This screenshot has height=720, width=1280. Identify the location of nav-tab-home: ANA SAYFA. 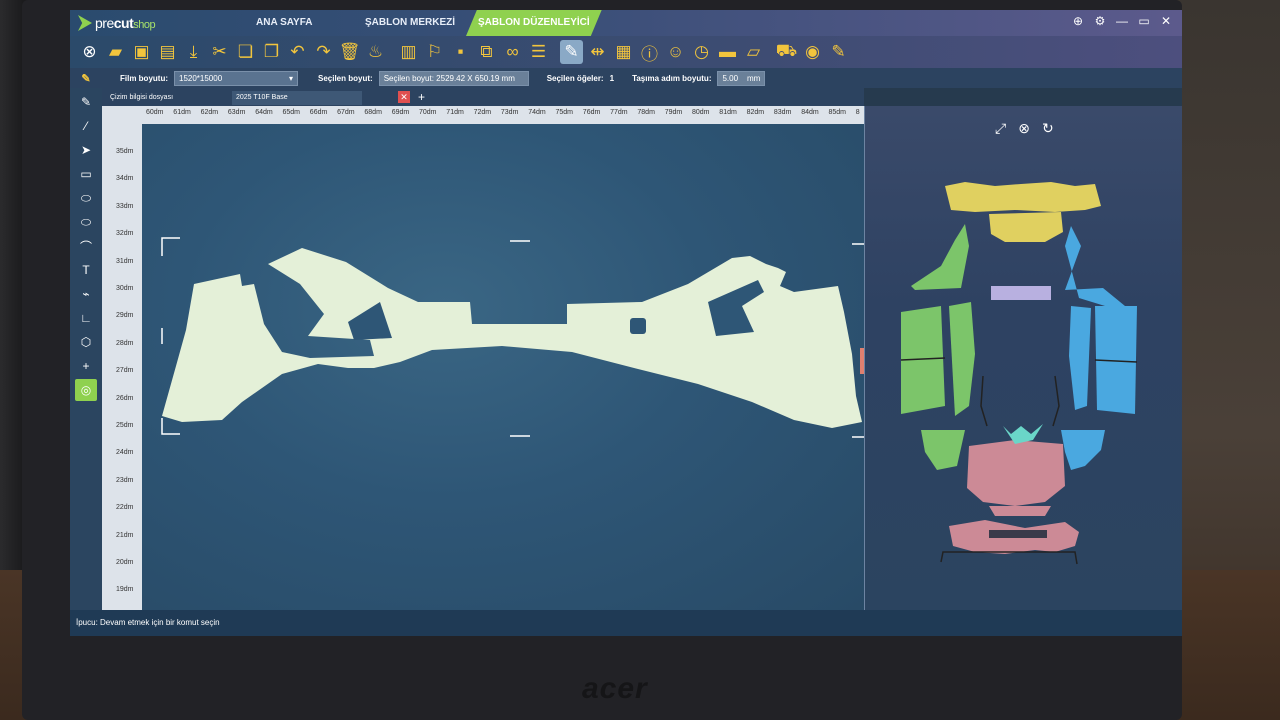
(284, 23).